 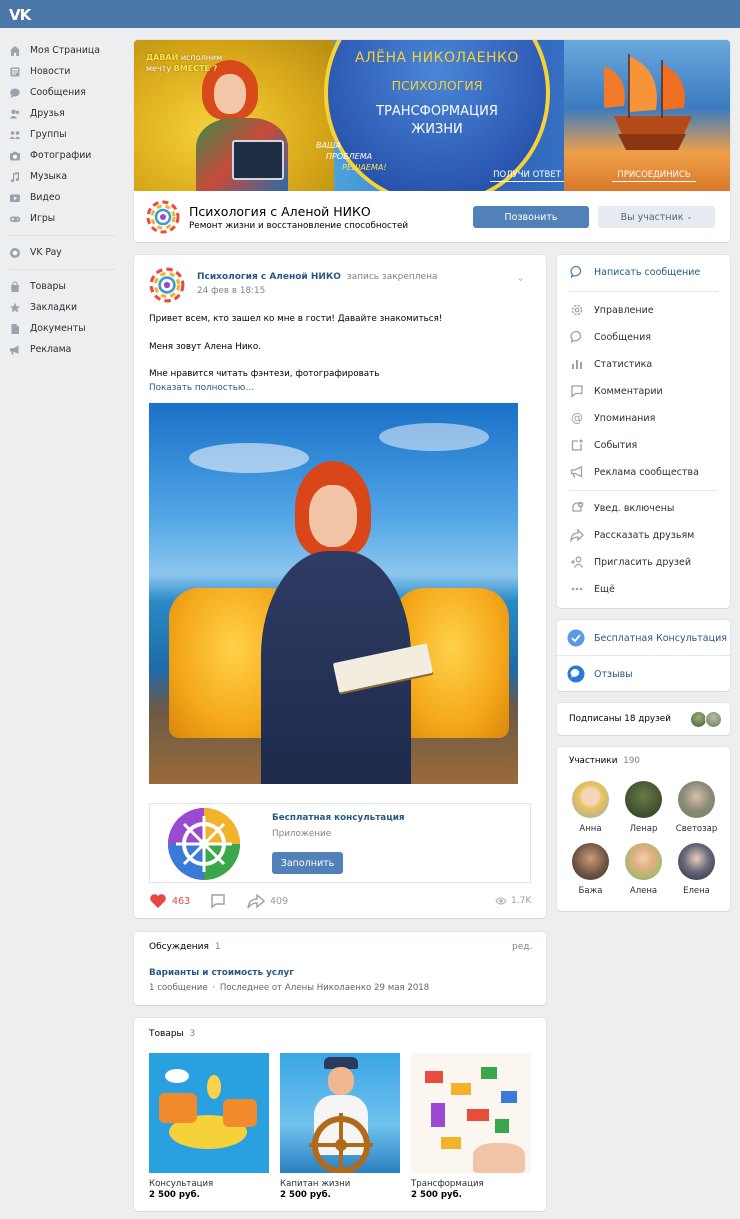 What do you see at coordinates (437, 58) in the screenshot?
I see `cover-name: АЛЁНА НИКОЛАЕНКО` at bounding box center [437, 58].